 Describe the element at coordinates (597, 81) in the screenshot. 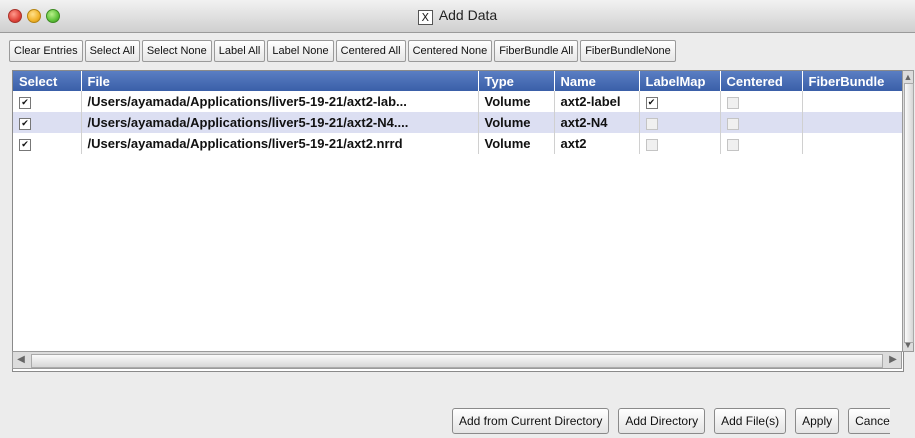

I see `column-header-name: Name` at that location.